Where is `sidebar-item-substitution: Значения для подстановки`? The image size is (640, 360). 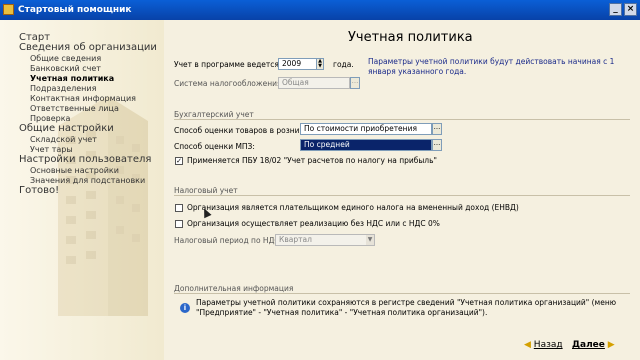 sidebar-item-substitution: Значения для подстановки is located at coordinates (87, 180).